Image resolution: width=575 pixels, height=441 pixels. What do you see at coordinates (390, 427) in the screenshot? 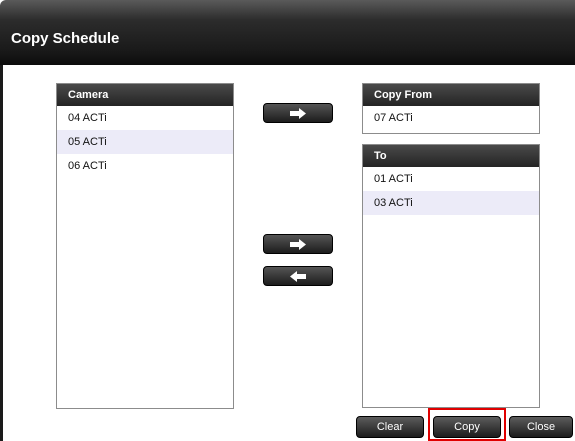
I see `clear-button: Clear` at bounding box center [390, 427].